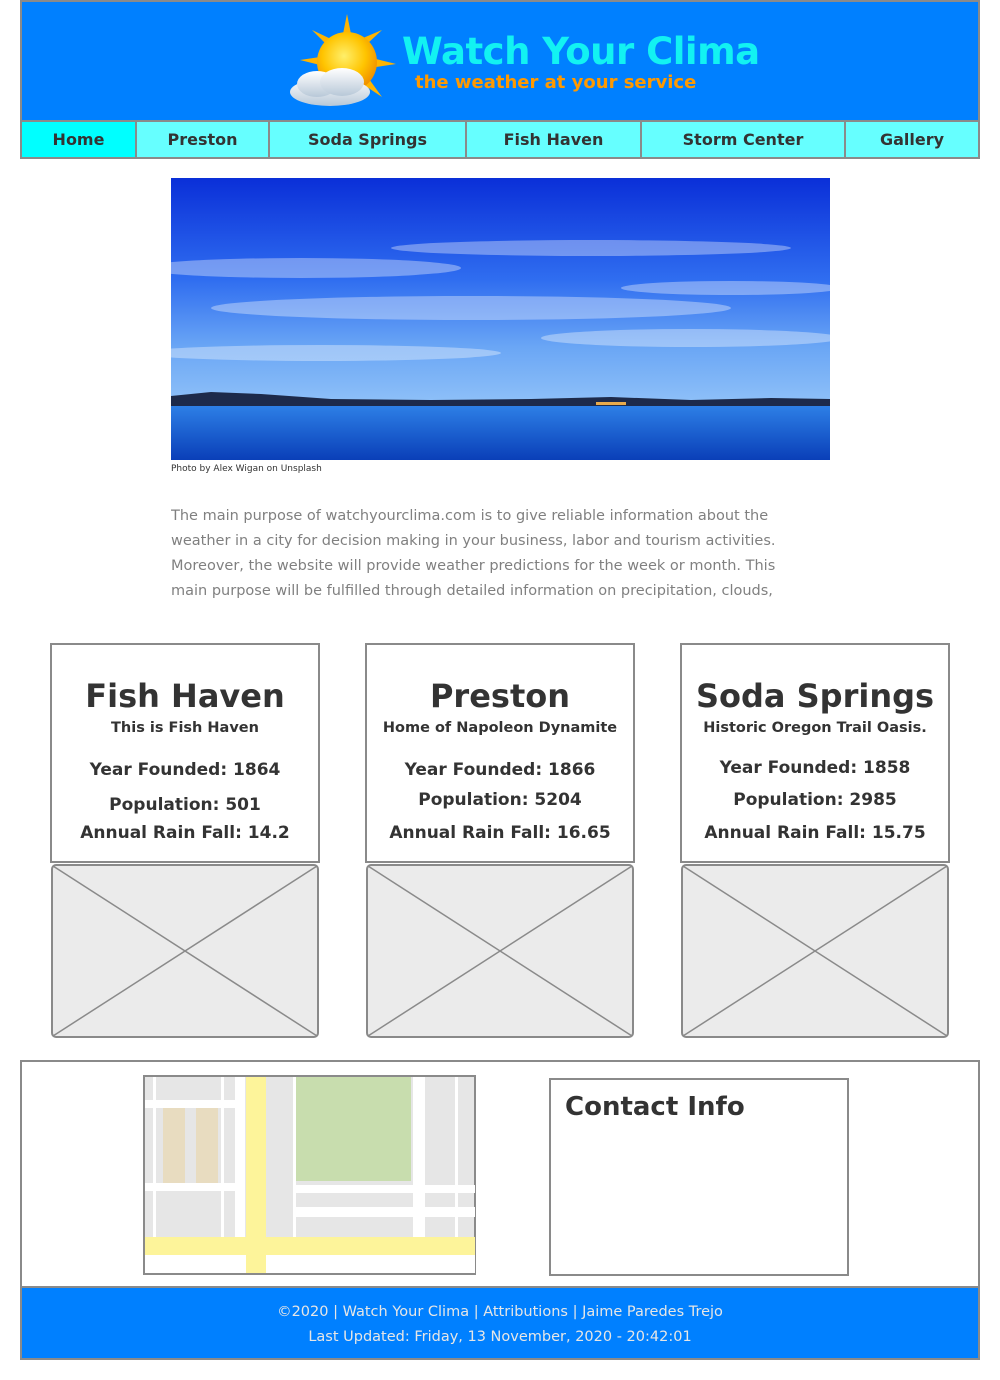 This screenshot has height=1380, width=1000. What do you see at coordinates (185, 696) in the screenshot?
I see `town-name: Fish Haven` at bounding box center [185, 696].